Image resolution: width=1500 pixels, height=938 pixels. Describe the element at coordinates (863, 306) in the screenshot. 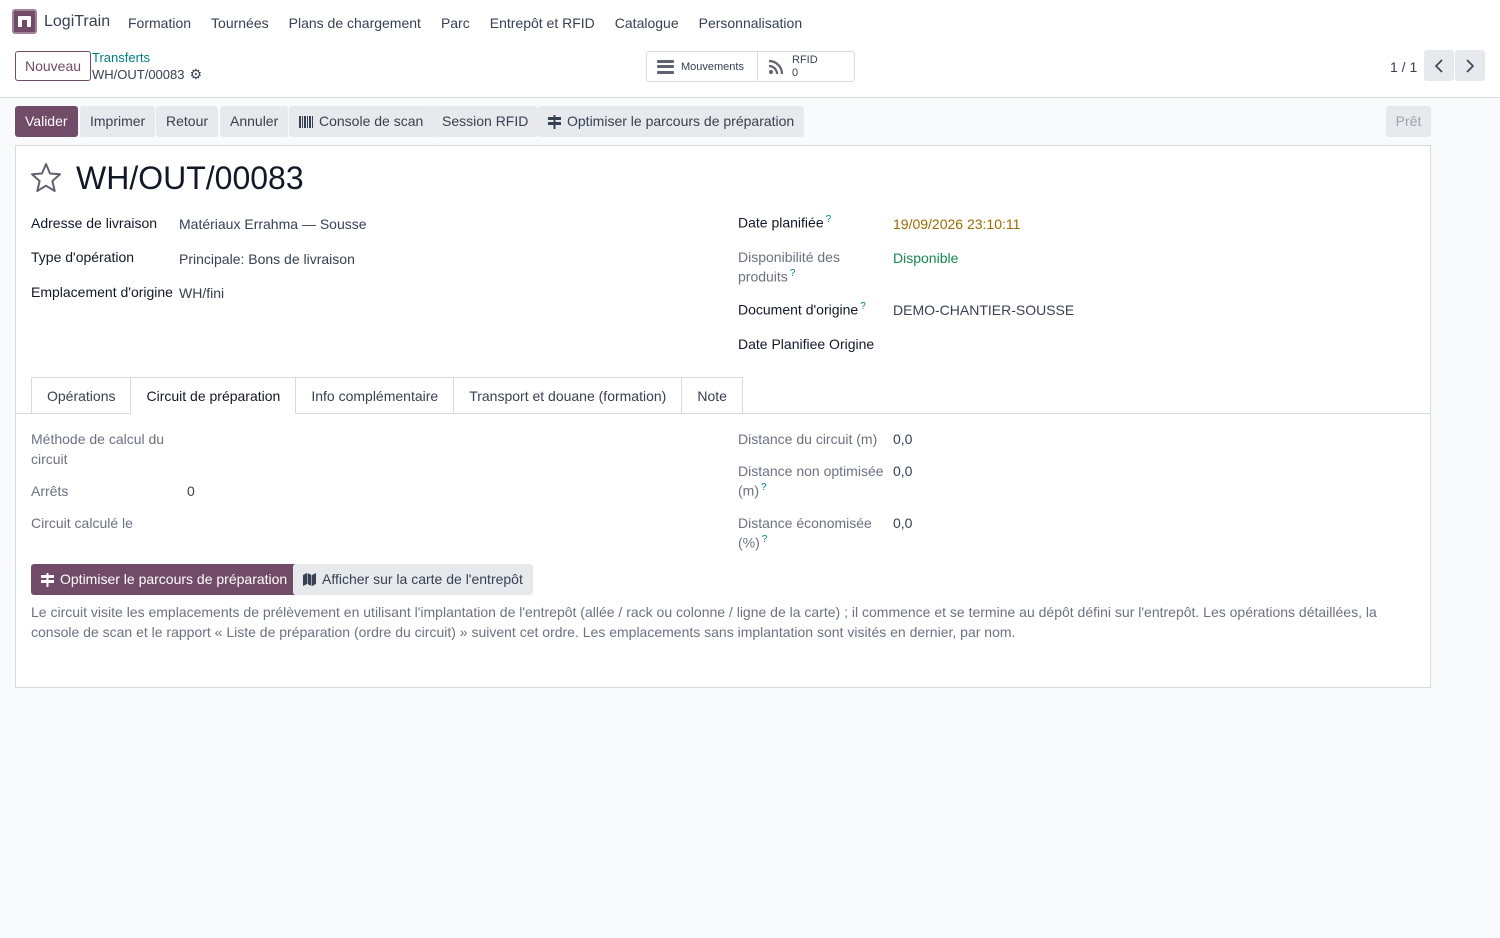

I see `source-document-help-icon: ?` at that location.